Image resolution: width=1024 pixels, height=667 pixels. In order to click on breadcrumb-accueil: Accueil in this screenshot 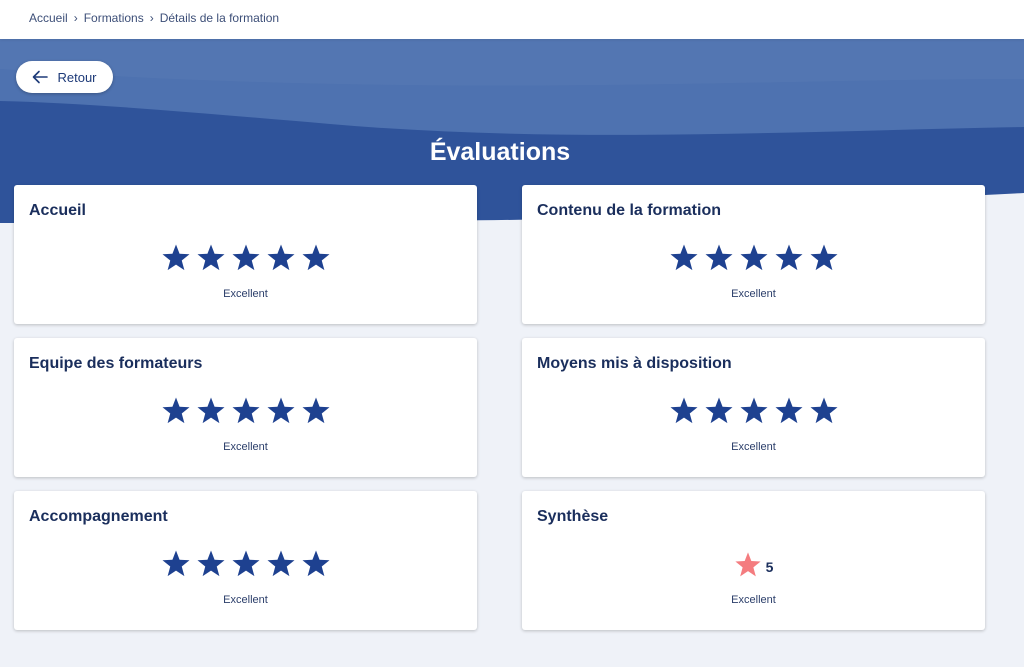, I will do `click(48, 18)`.